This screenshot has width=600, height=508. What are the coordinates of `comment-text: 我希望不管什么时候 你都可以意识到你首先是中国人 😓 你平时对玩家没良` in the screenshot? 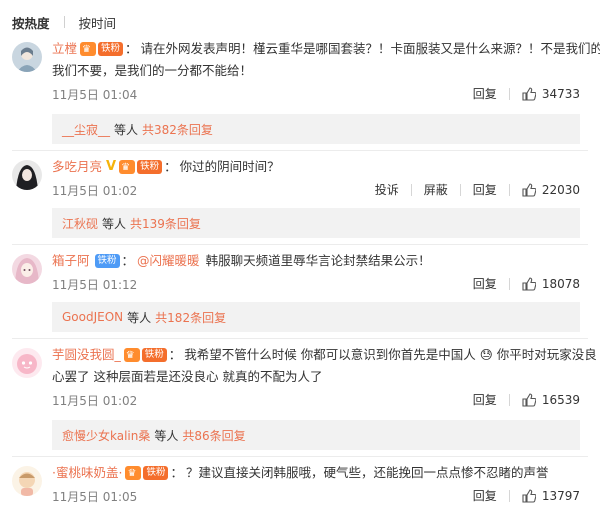 It's located at (390, 354).